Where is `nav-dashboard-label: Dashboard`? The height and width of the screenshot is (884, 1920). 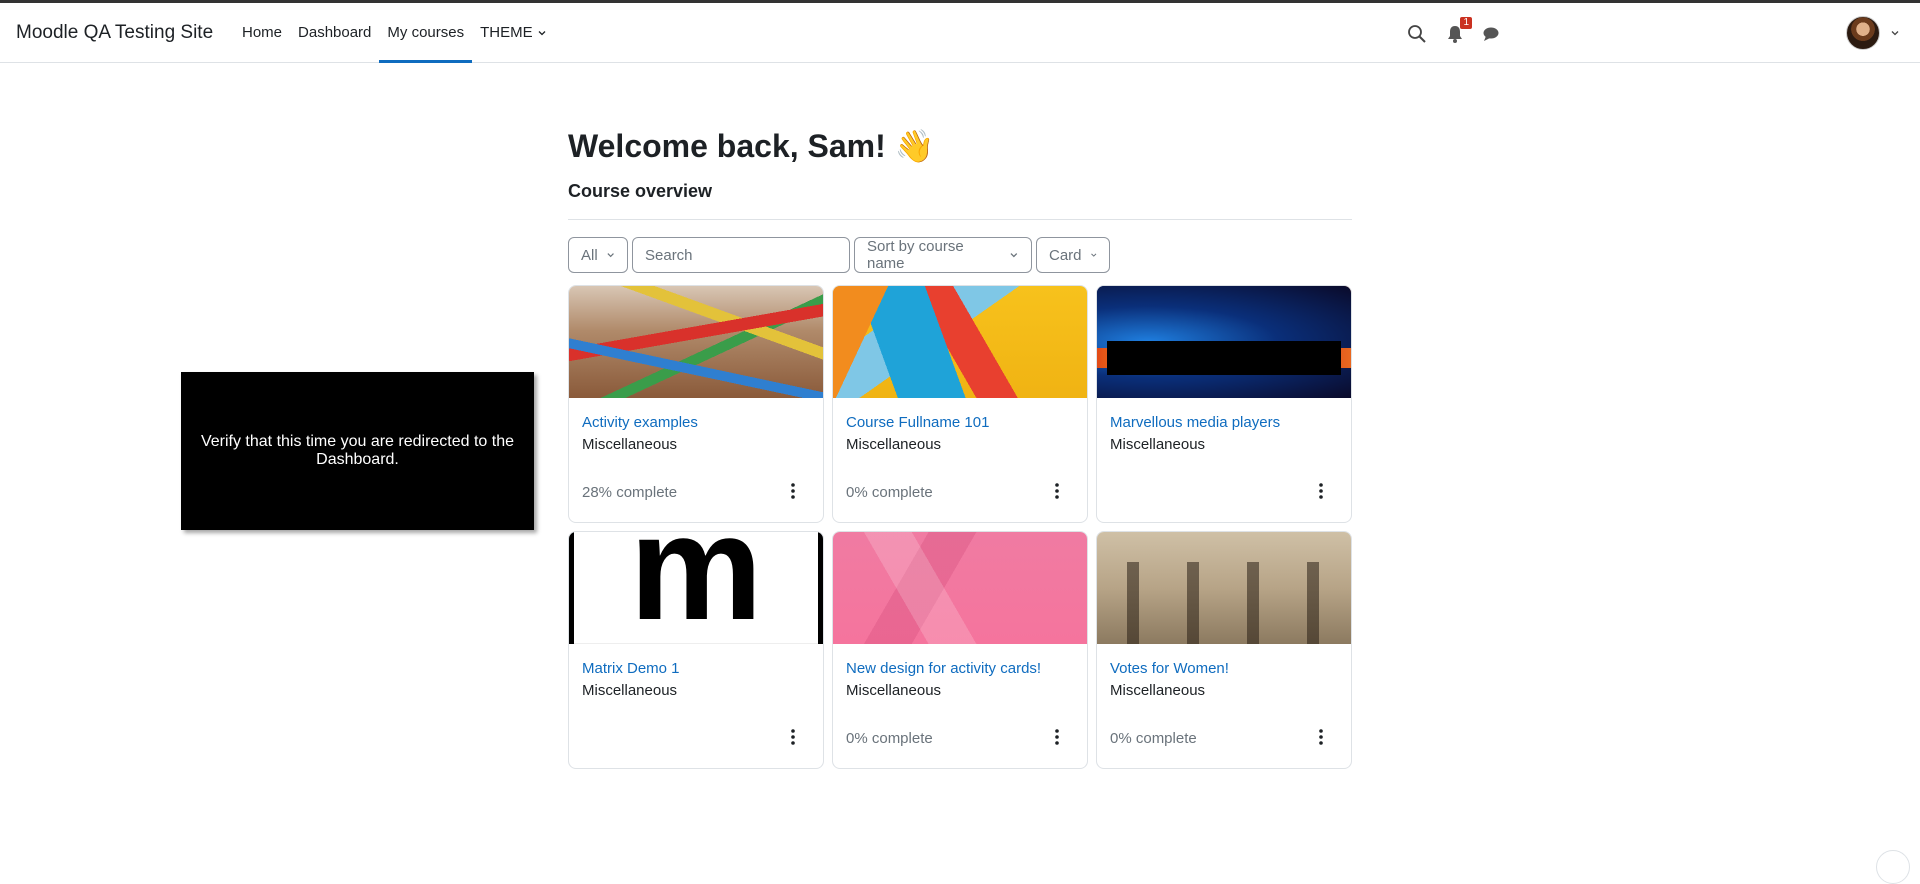
nav-dashboard-label: Dashboard is located at coordinates (335, 32).